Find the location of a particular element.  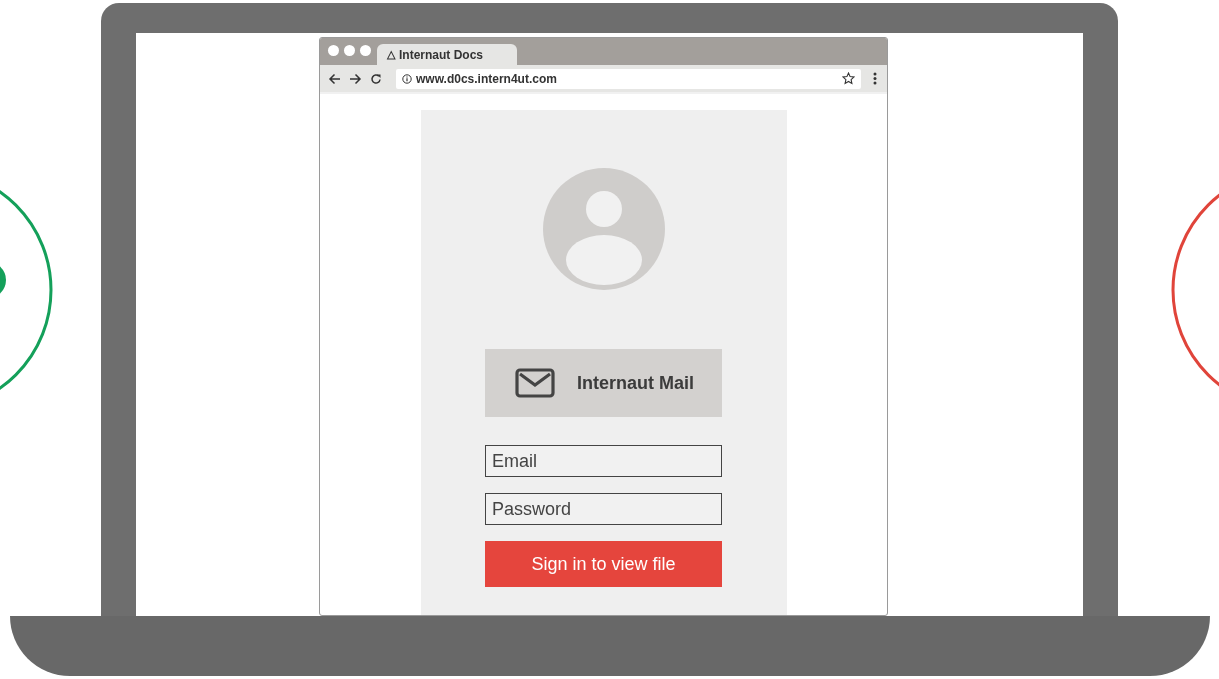

back-icon is located at coordinates (334, 78).